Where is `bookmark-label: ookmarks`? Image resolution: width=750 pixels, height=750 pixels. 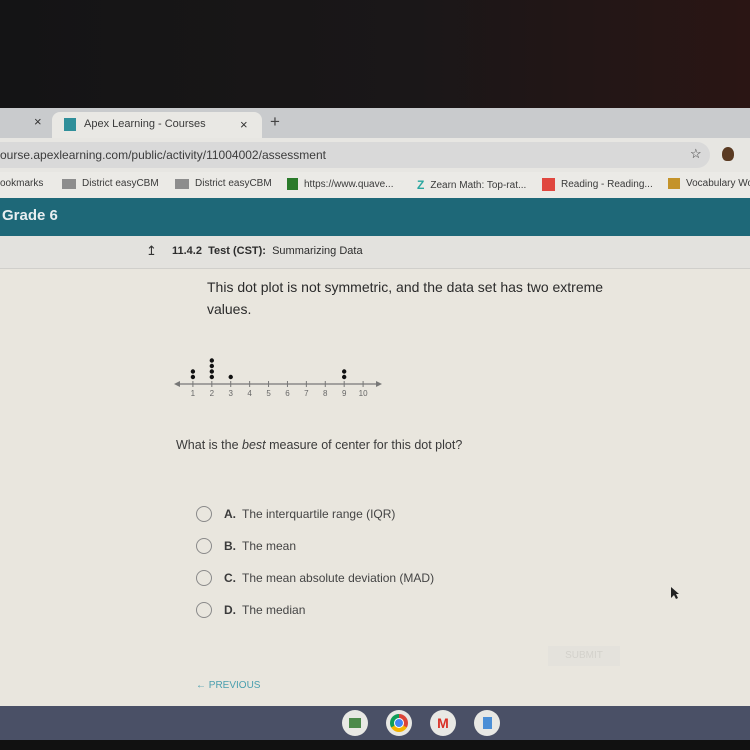
bookmark-label: ookmarks is located at coordinates (22, 183).